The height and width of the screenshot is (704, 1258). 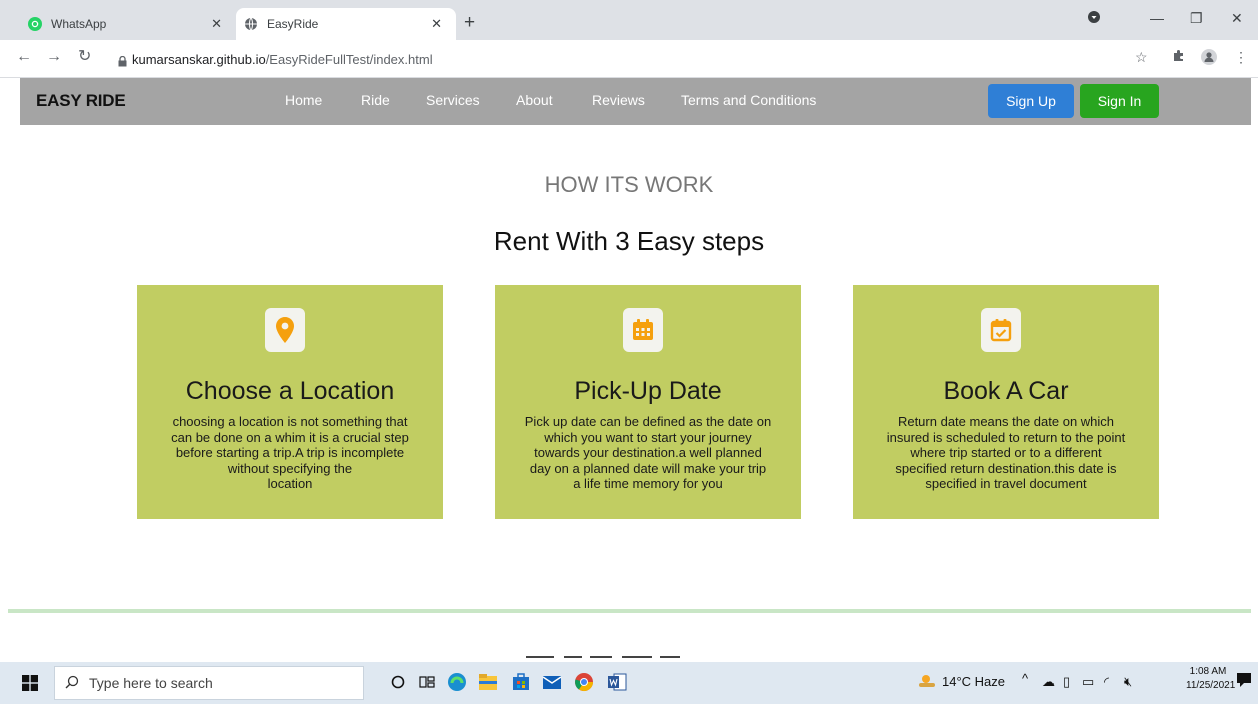 What do you see at coordinates (79, 24) in the screenshot?
I see `tab-title: WhatsApp` at bounding box center [79, 24].